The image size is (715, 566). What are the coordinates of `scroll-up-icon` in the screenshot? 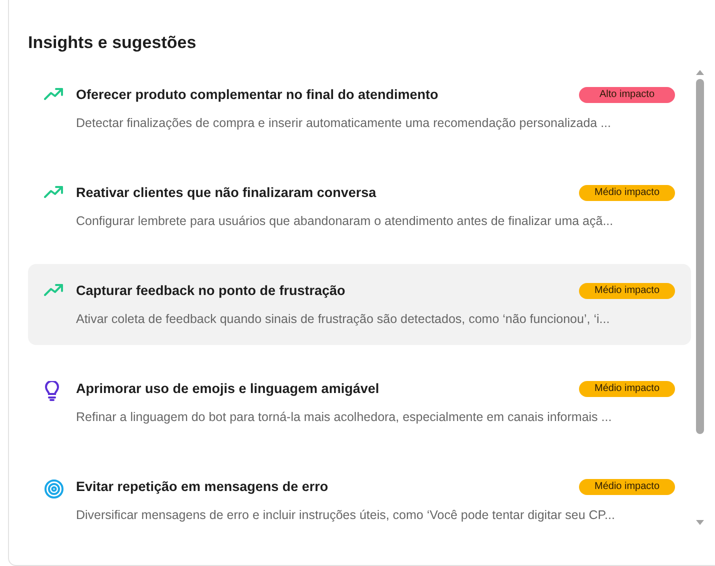 It's located at (700, 72).